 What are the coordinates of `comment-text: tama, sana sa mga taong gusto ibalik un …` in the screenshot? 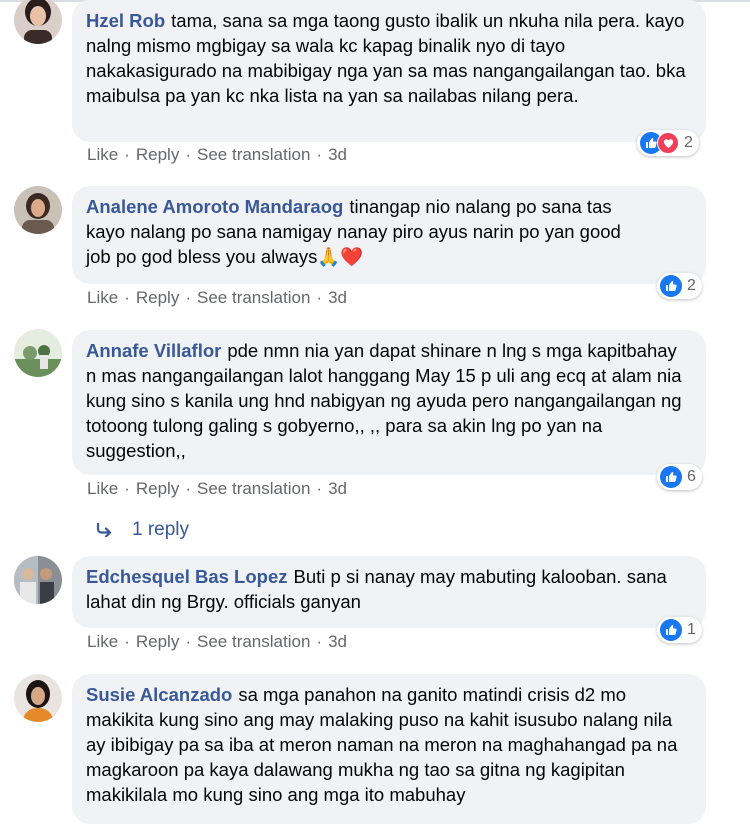 It's located at (386, 58).